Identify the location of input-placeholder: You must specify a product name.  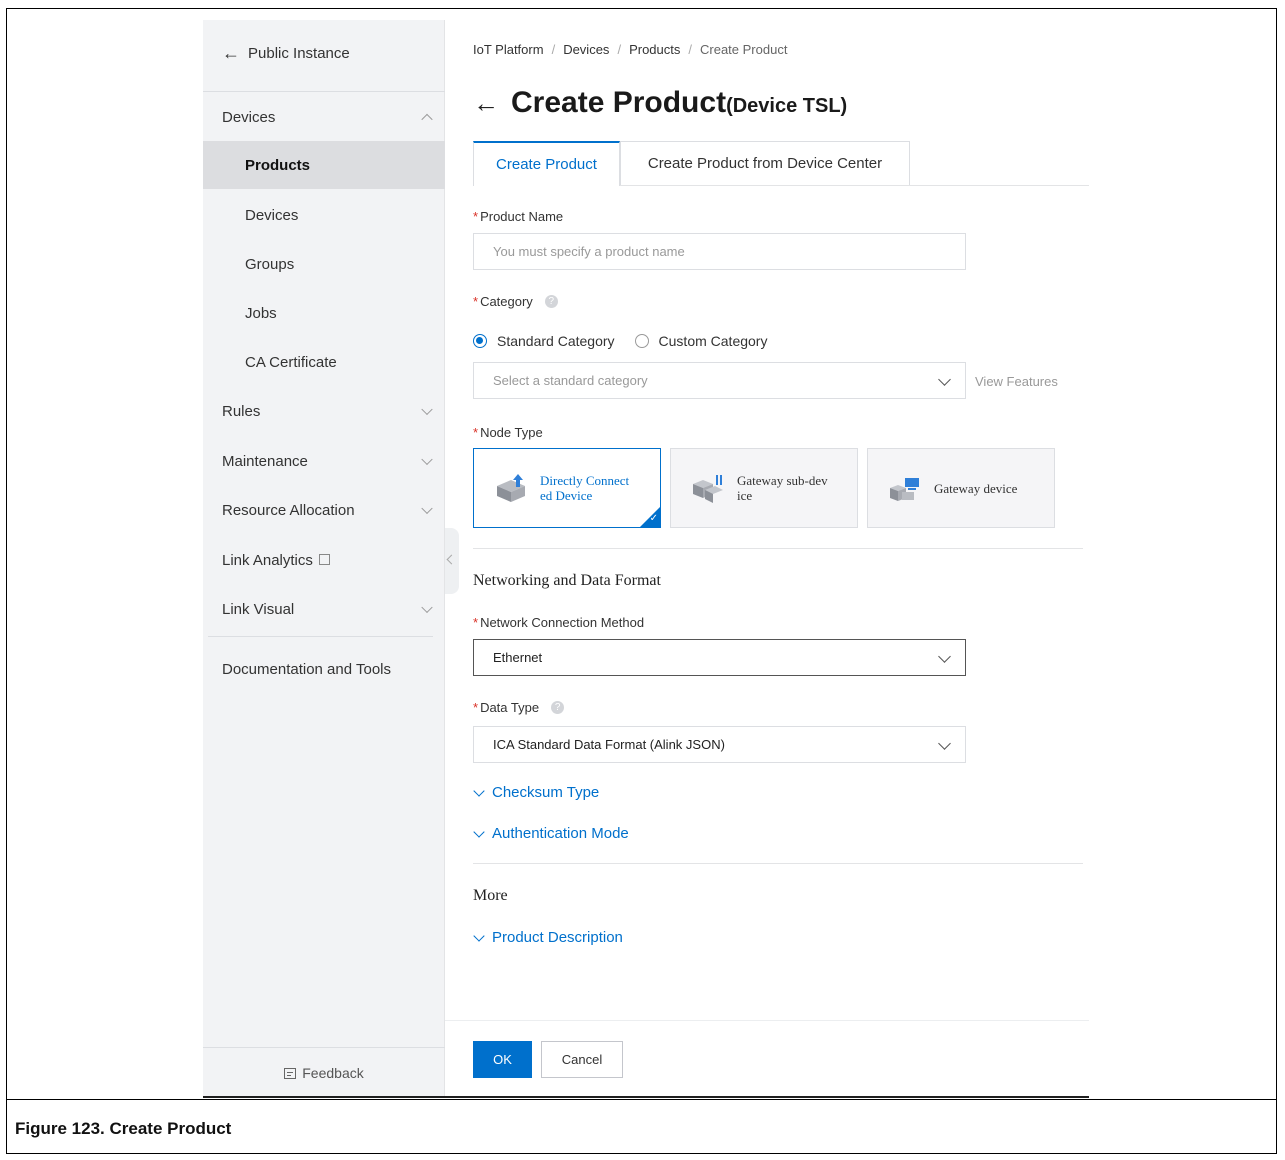
(589, 251).